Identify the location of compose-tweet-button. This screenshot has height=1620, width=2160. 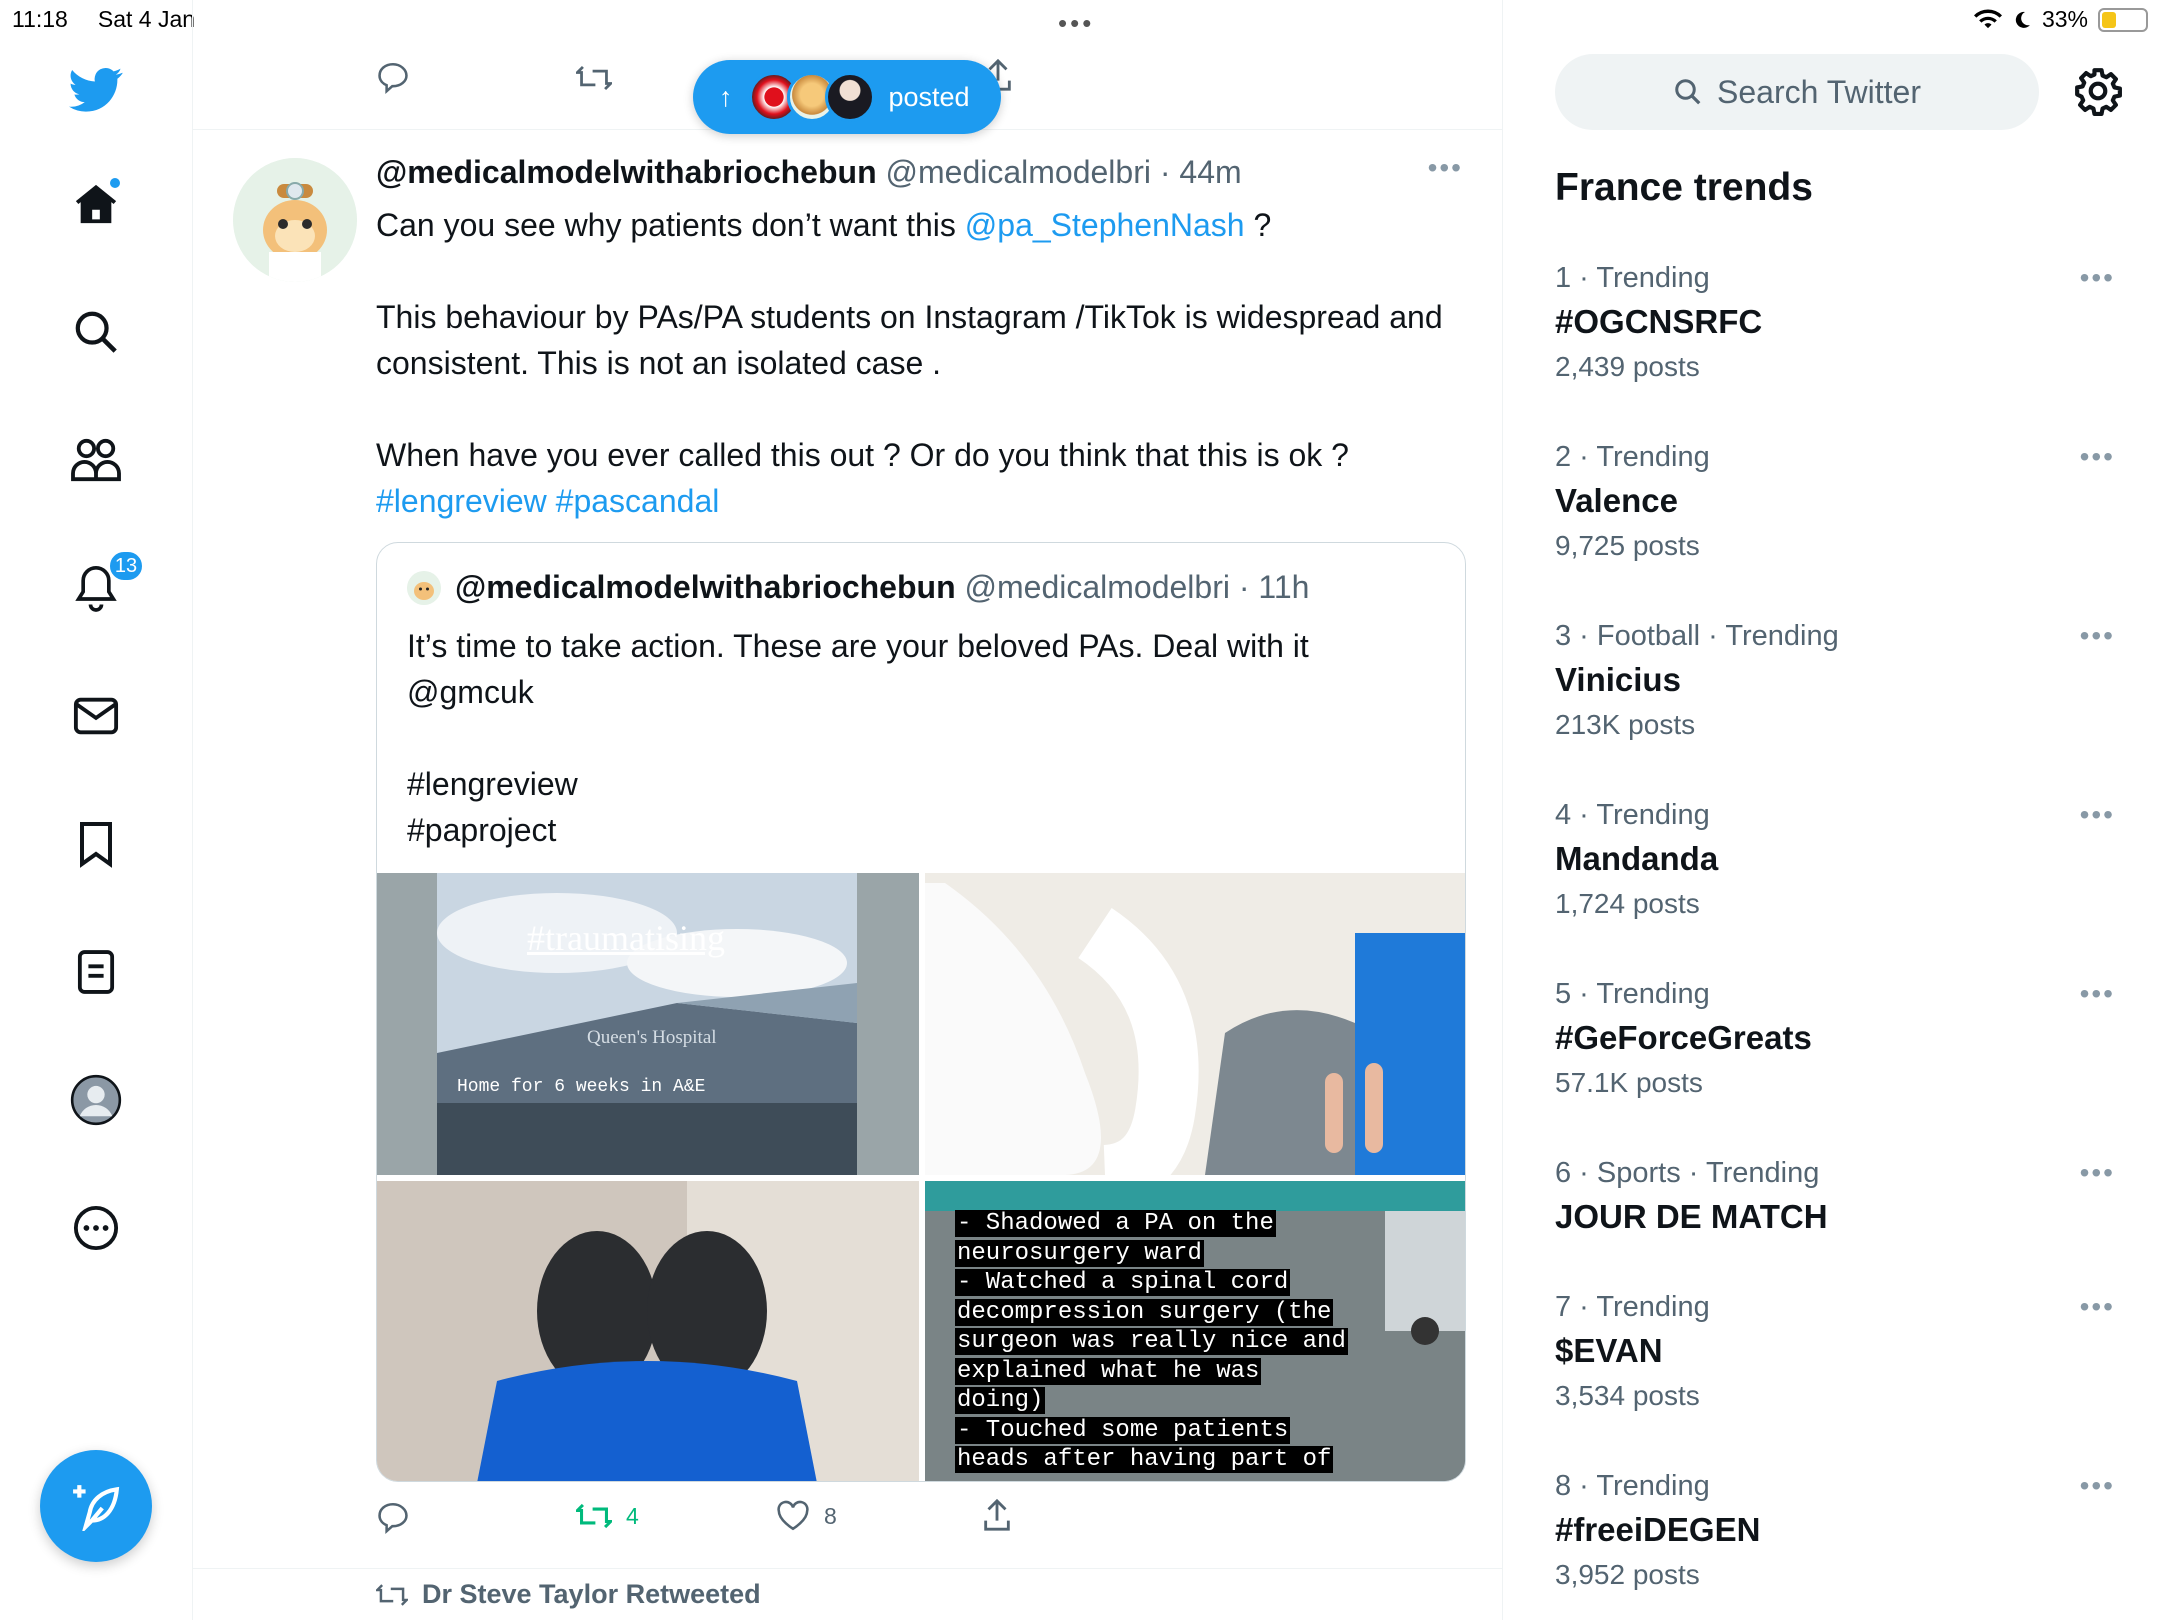
(96, 1506).